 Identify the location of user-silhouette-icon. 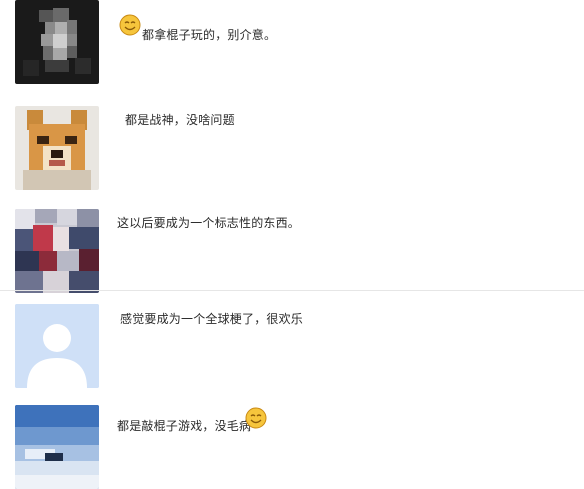
(57, 346).